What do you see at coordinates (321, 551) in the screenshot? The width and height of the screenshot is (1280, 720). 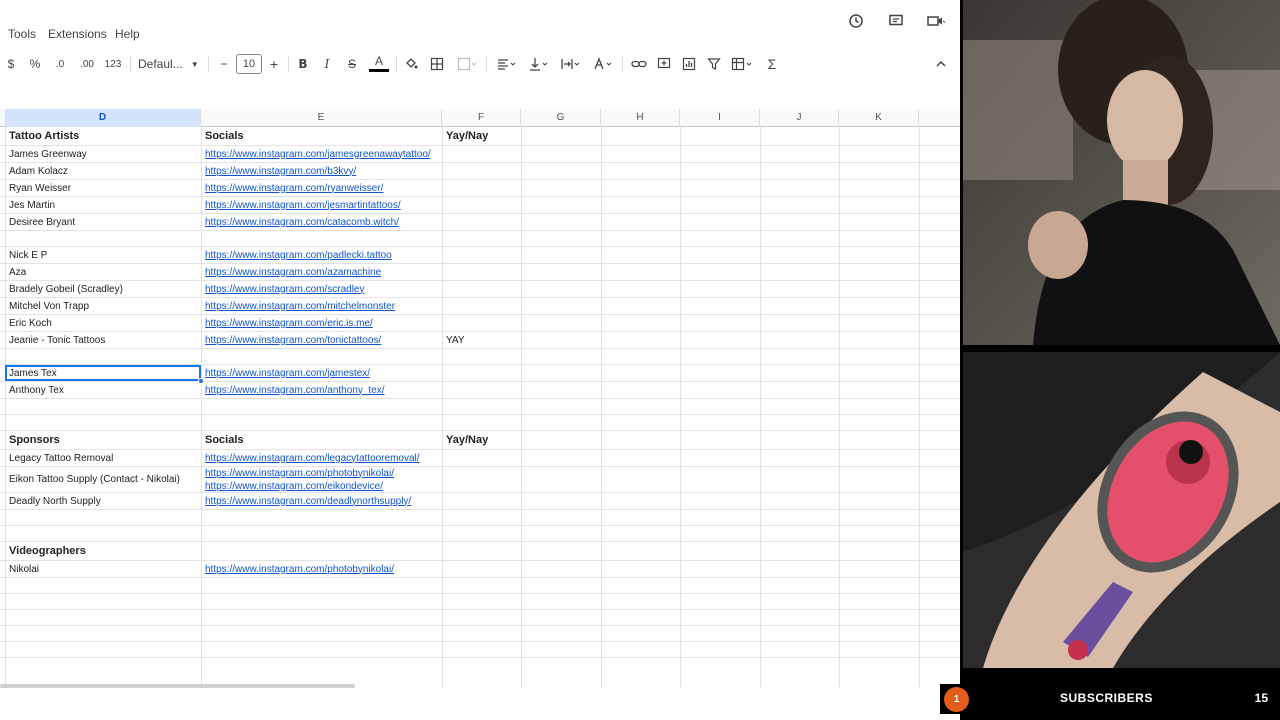 I see `socials-header-cell` at bounding box center [321, 551].